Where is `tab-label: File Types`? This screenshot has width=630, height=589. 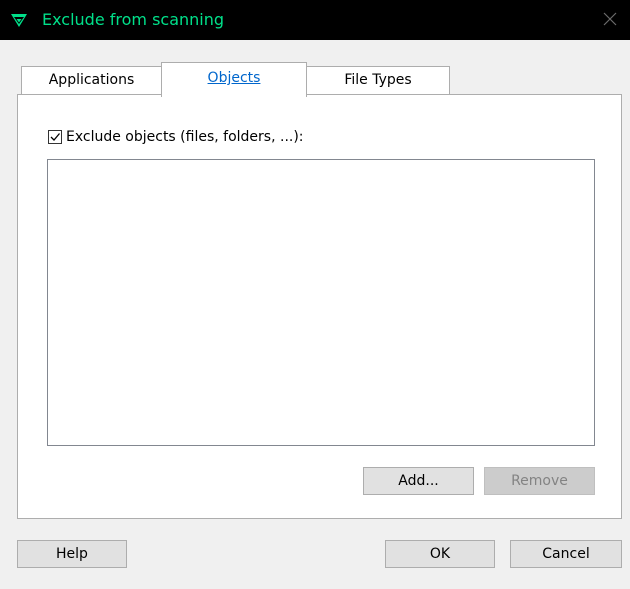
tab-label: File Types is located at coordinates (378, 80).